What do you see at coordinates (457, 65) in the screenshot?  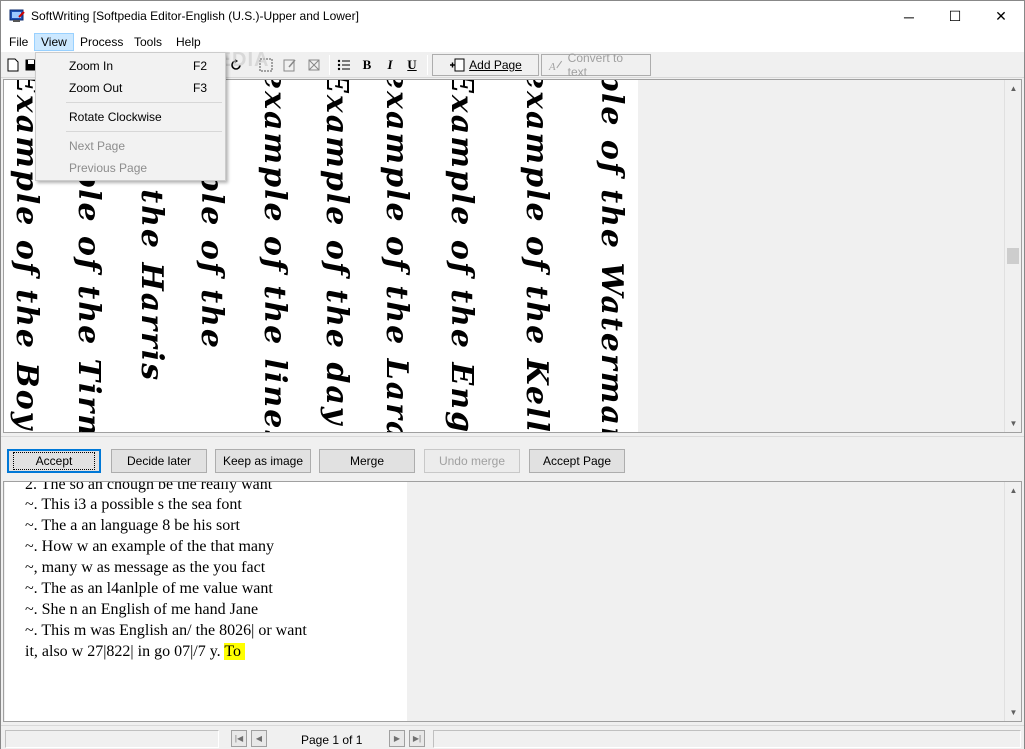 I see `add-page-icon` at bounding box center [457, 65].